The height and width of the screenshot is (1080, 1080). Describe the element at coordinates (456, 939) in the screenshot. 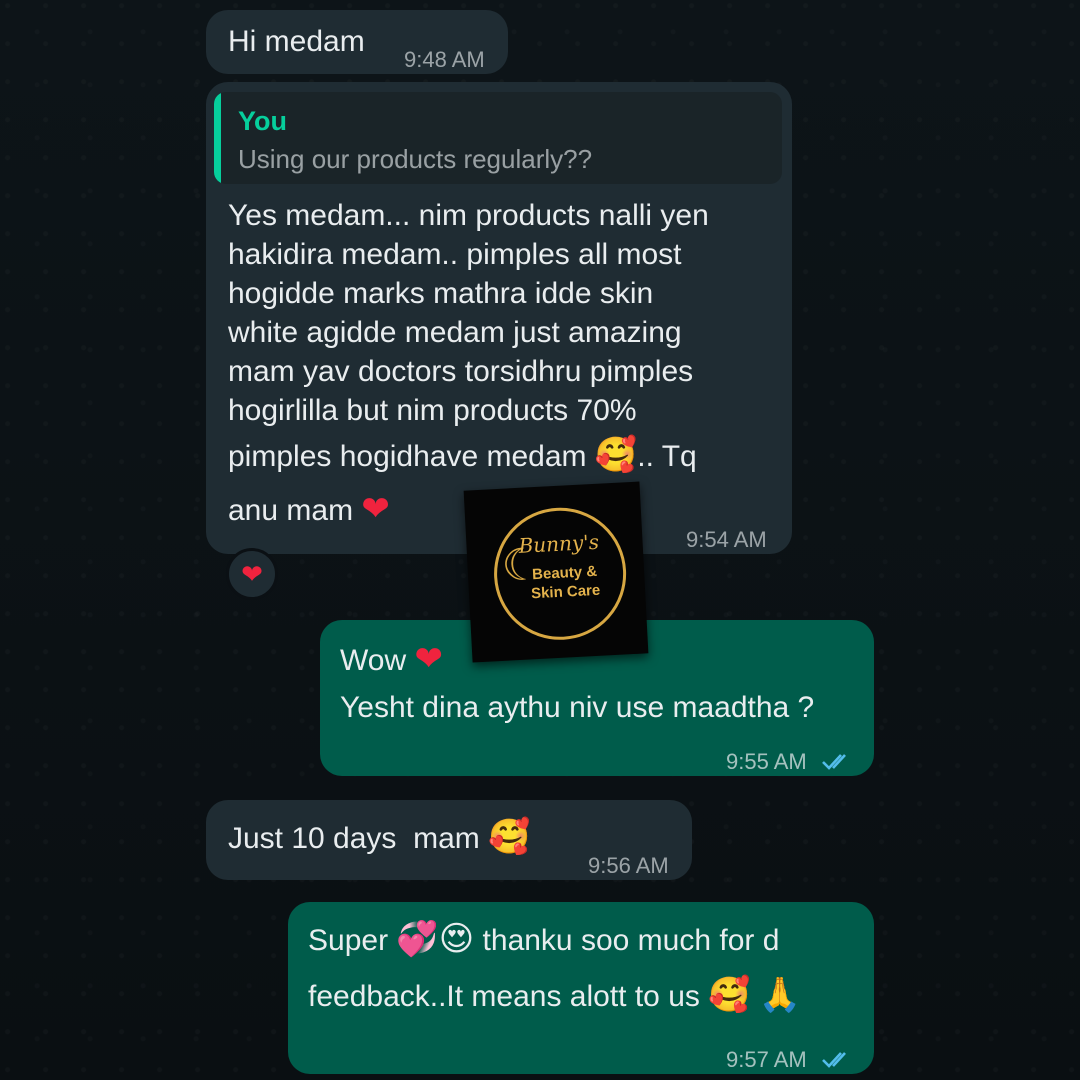

I see `heart-eyes-emoji-icon: 😍` at that location.